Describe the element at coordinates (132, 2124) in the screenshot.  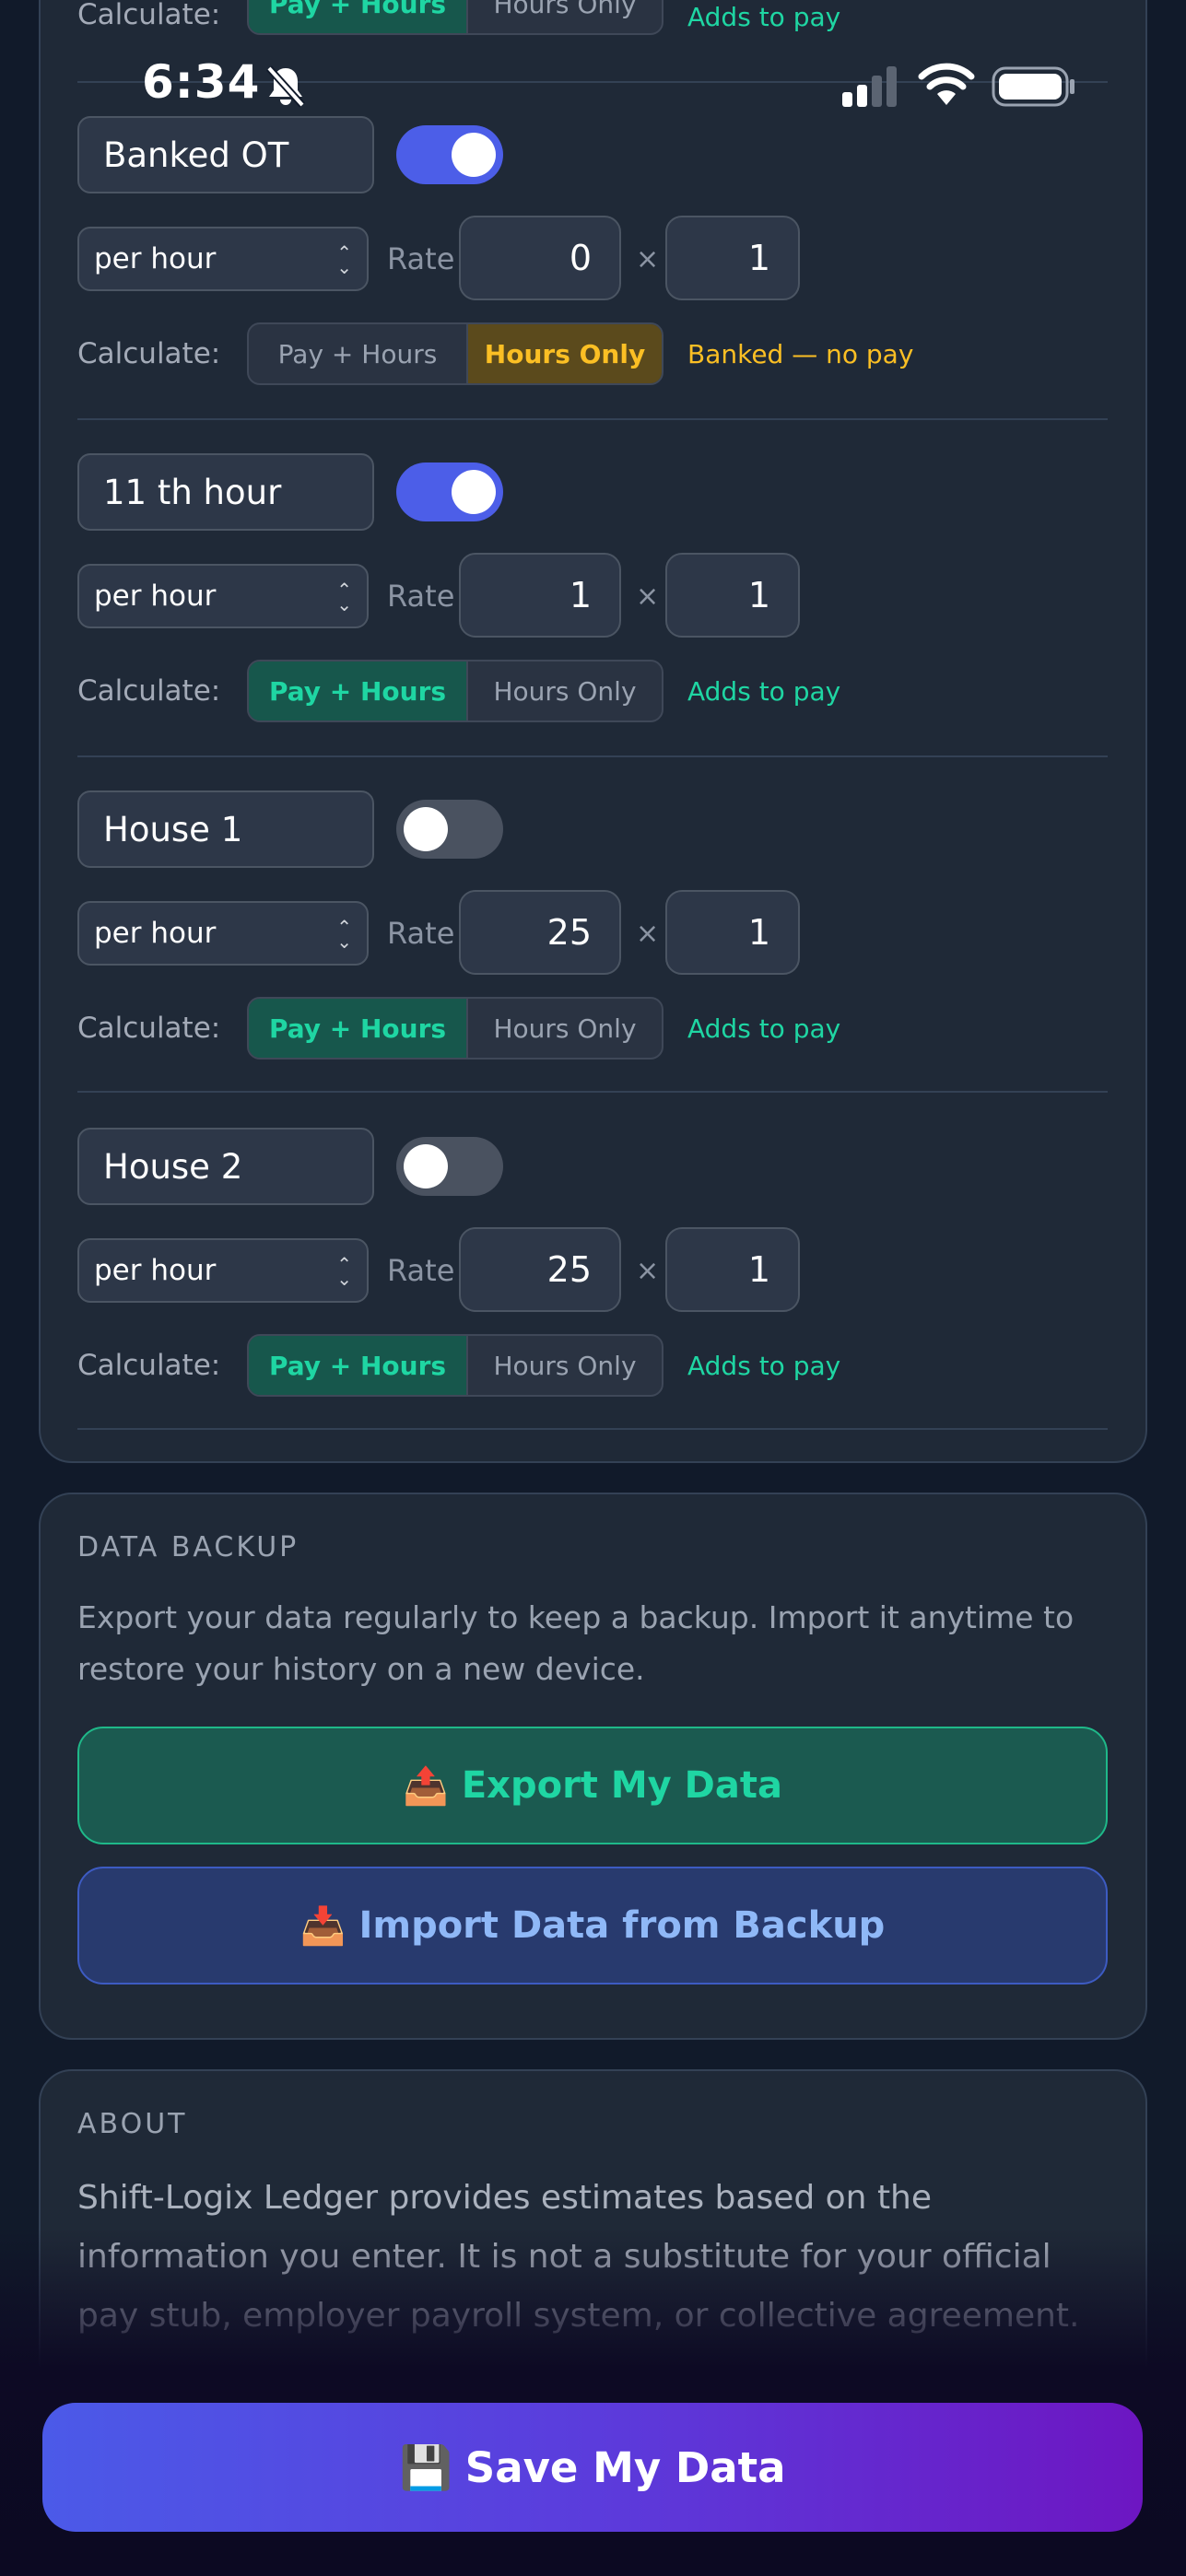
I see `section-title: ABOUT` at that location.